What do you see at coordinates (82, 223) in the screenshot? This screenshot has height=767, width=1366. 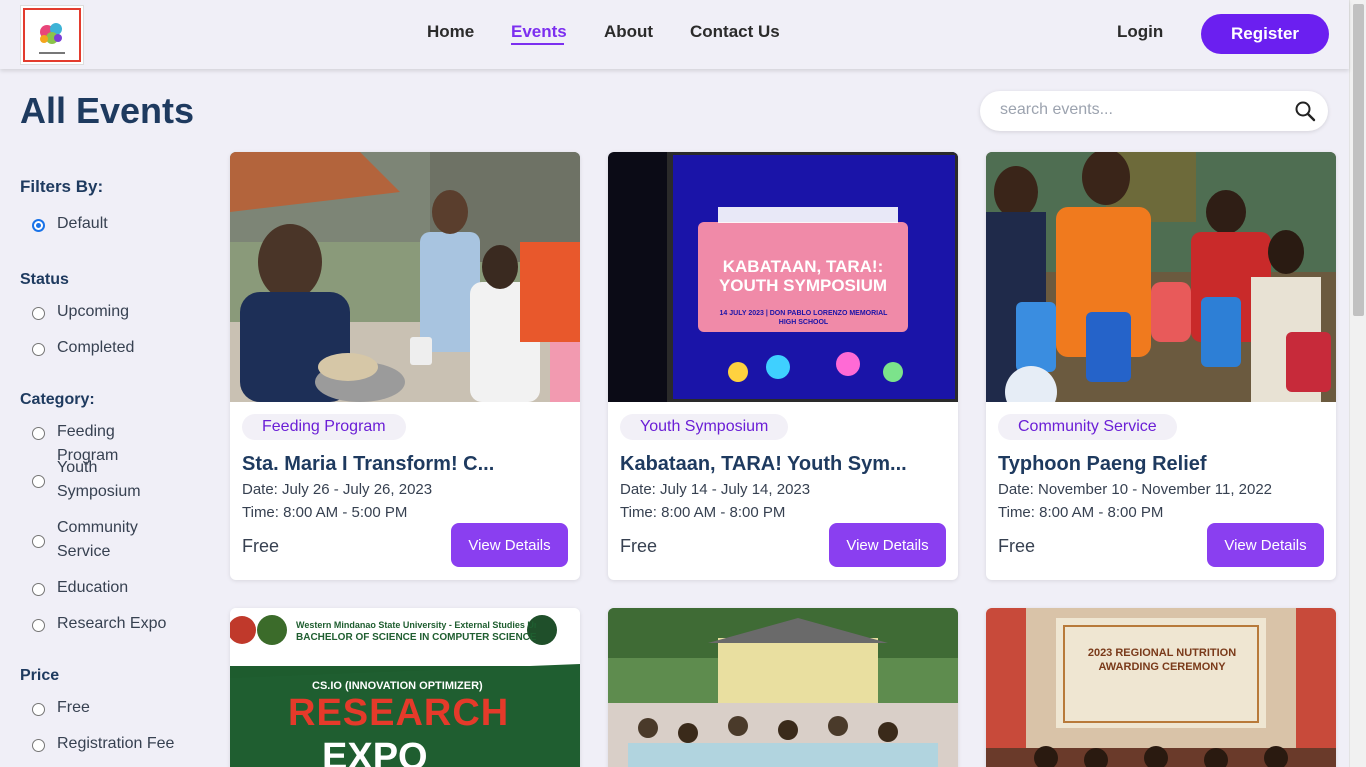 I see `filter-default-label: Default` at bounding box center [82, 223].